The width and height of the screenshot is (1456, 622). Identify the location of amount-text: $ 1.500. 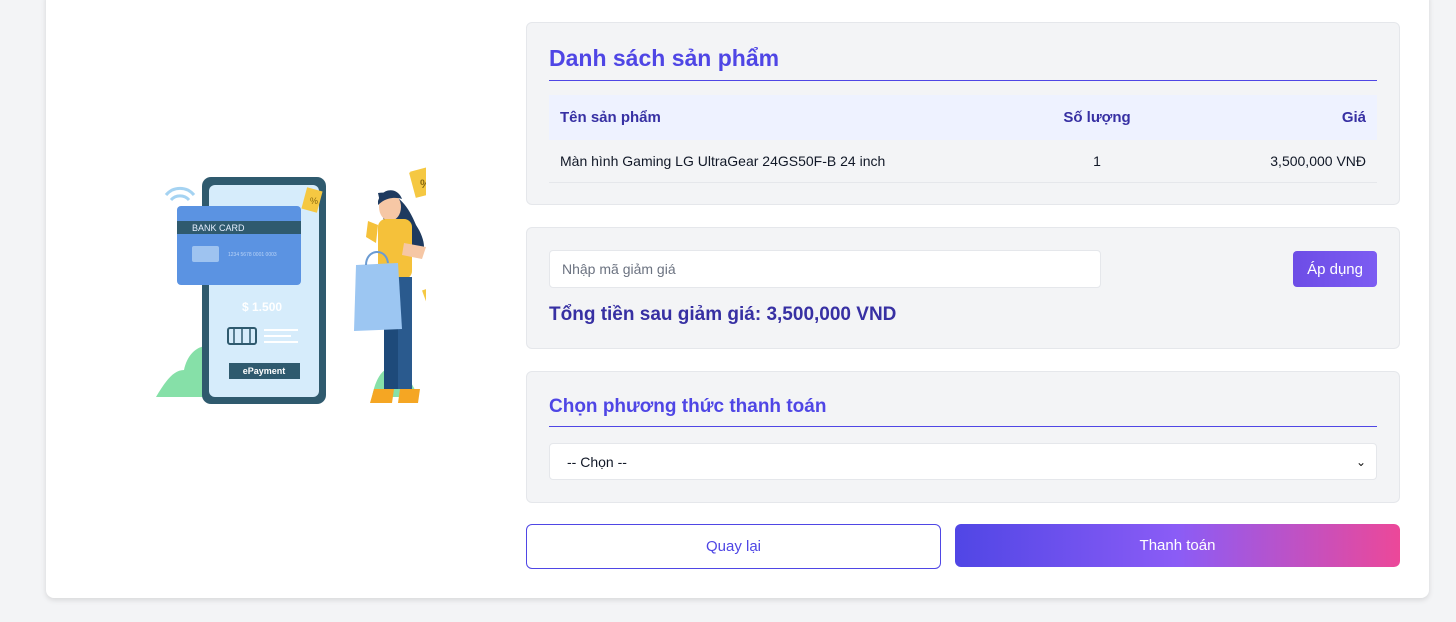
(262, 307).